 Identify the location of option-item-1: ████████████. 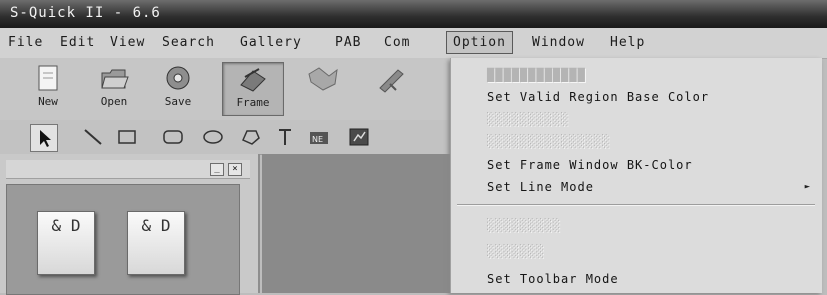
(536, 75).